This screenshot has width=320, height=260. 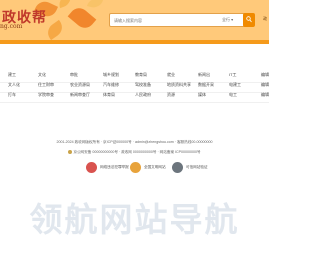 I want to click on category-link: 体育局, so click(x=109, y=95).